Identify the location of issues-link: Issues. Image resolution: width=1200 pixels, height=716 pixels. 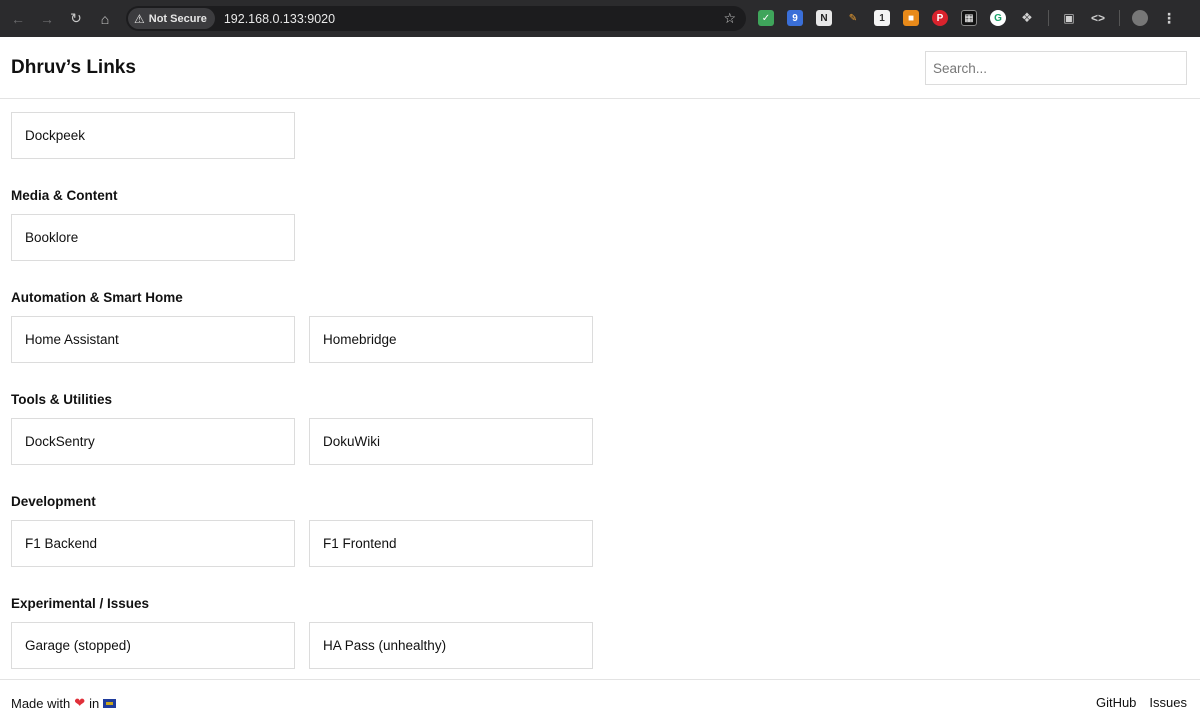
(1168, 702).